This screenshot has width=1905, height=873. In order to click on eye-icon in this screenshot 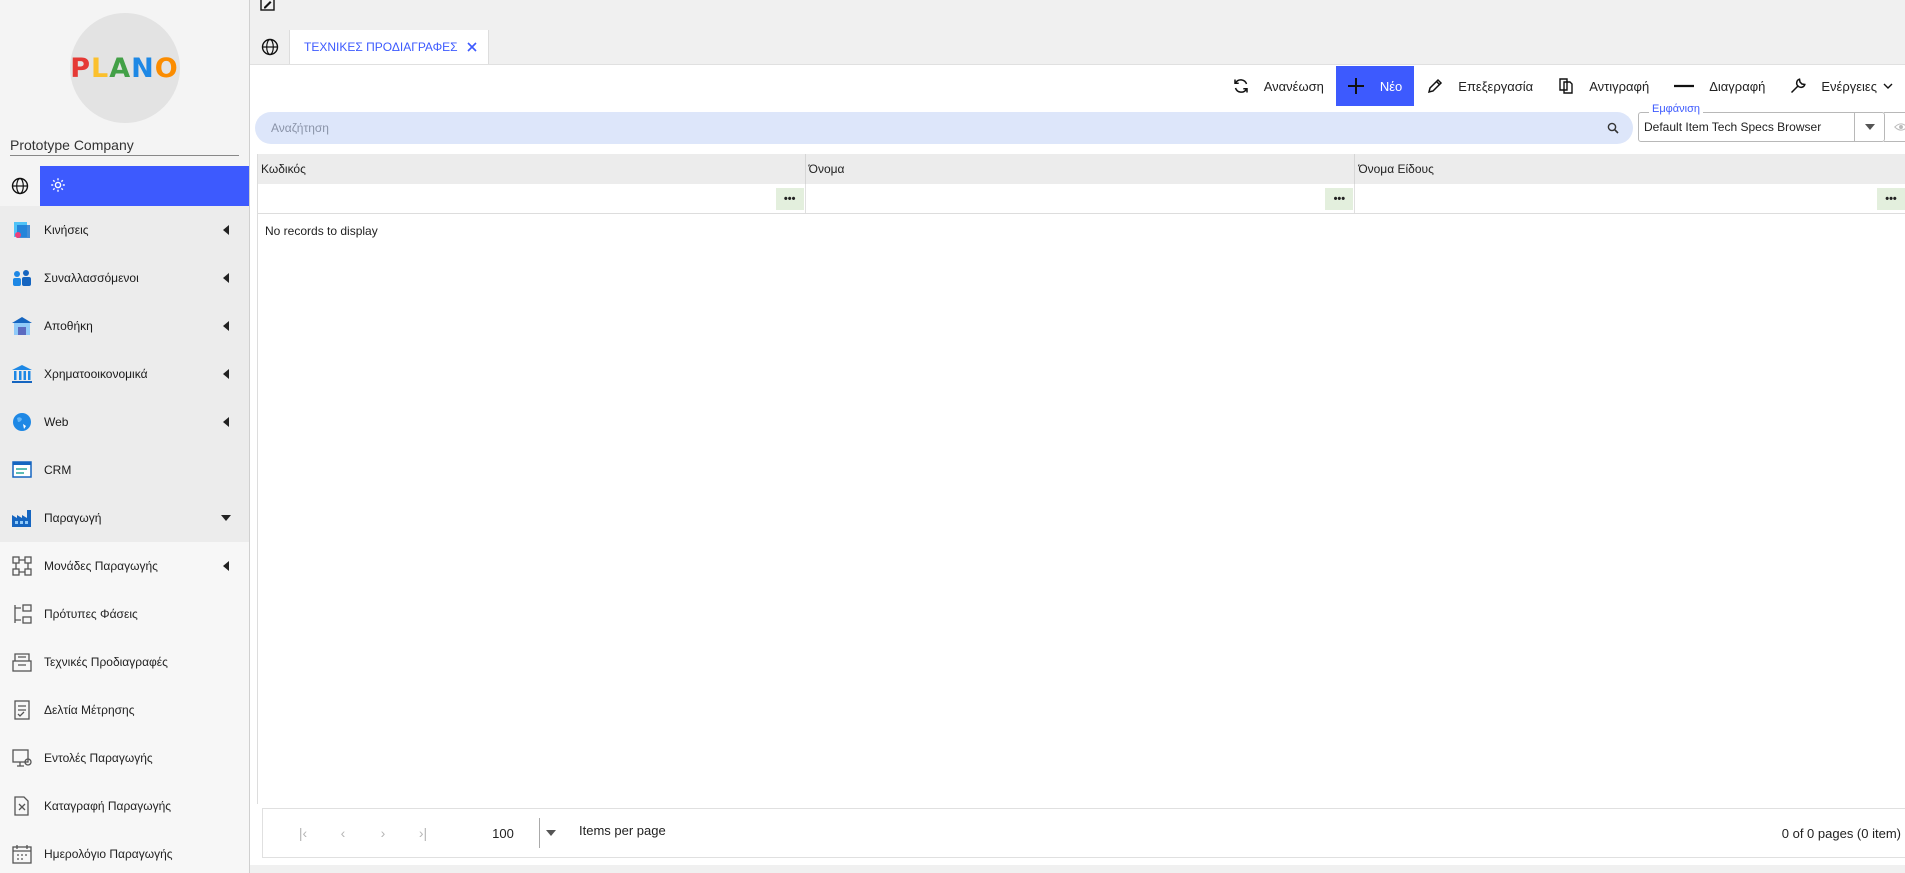, I will do `click(1894, 127)`.